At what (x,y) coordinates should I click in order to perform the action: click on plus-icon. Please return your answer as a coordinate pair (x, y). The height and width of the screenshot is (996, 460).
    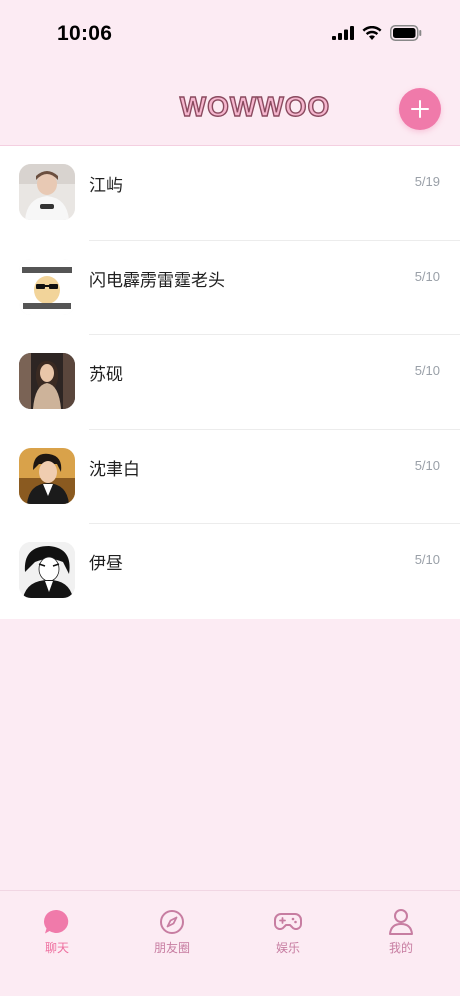
    Looking at the image, I should click on (420, 109).